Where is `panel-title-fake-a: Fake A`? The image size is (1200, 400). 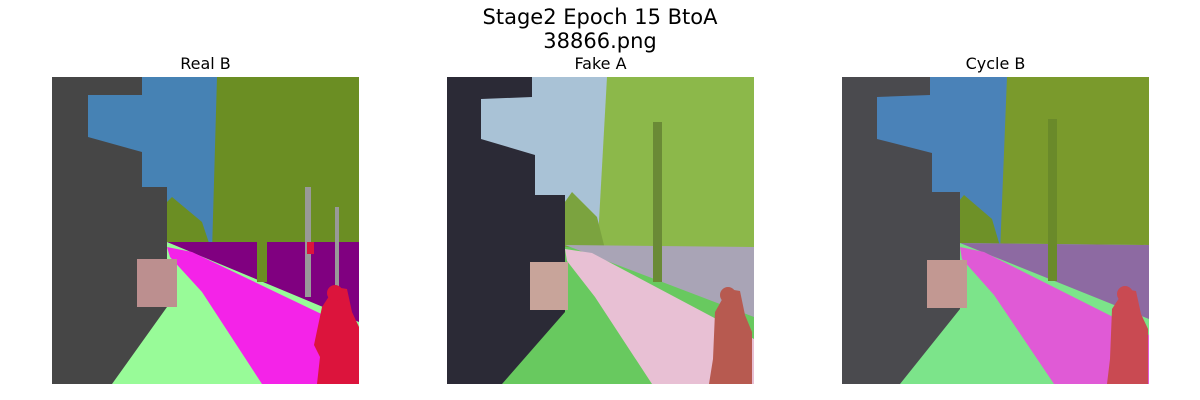
panel-title-fake-a: Fake A is located at coordinates (600, 63).